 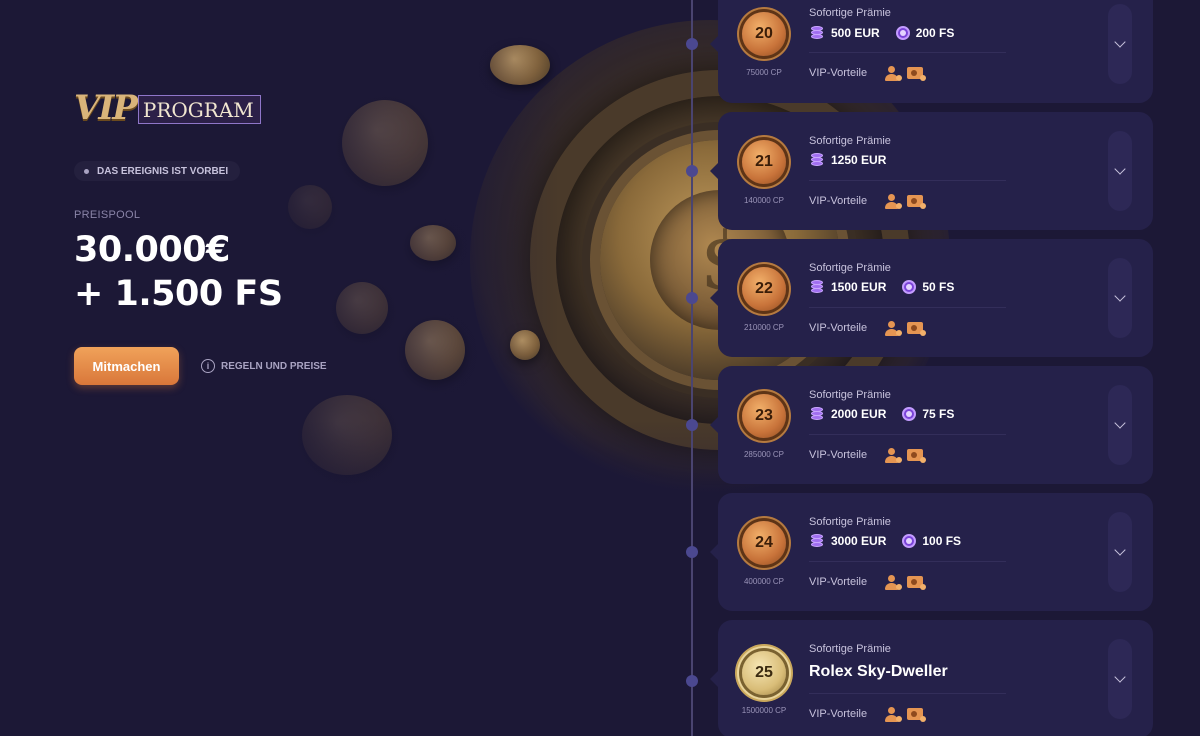 I want to click on level-badge: 20, so click(x=764, y=34).